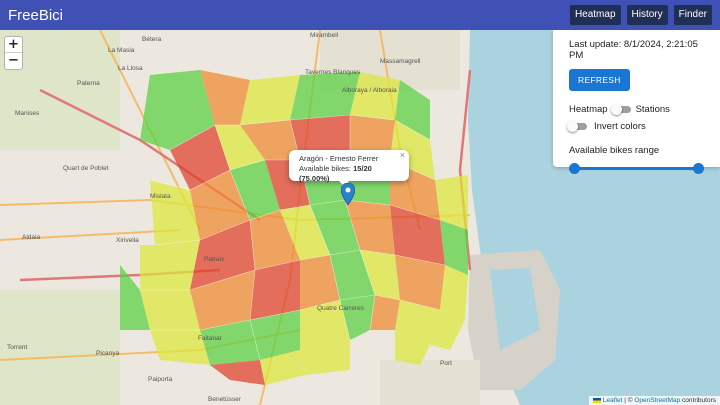 The image size is (720, 405). What do you see at coordinates (692, 15) in the screenshot?
I see `finder-button: Finder` at bounding box center [692, 15].